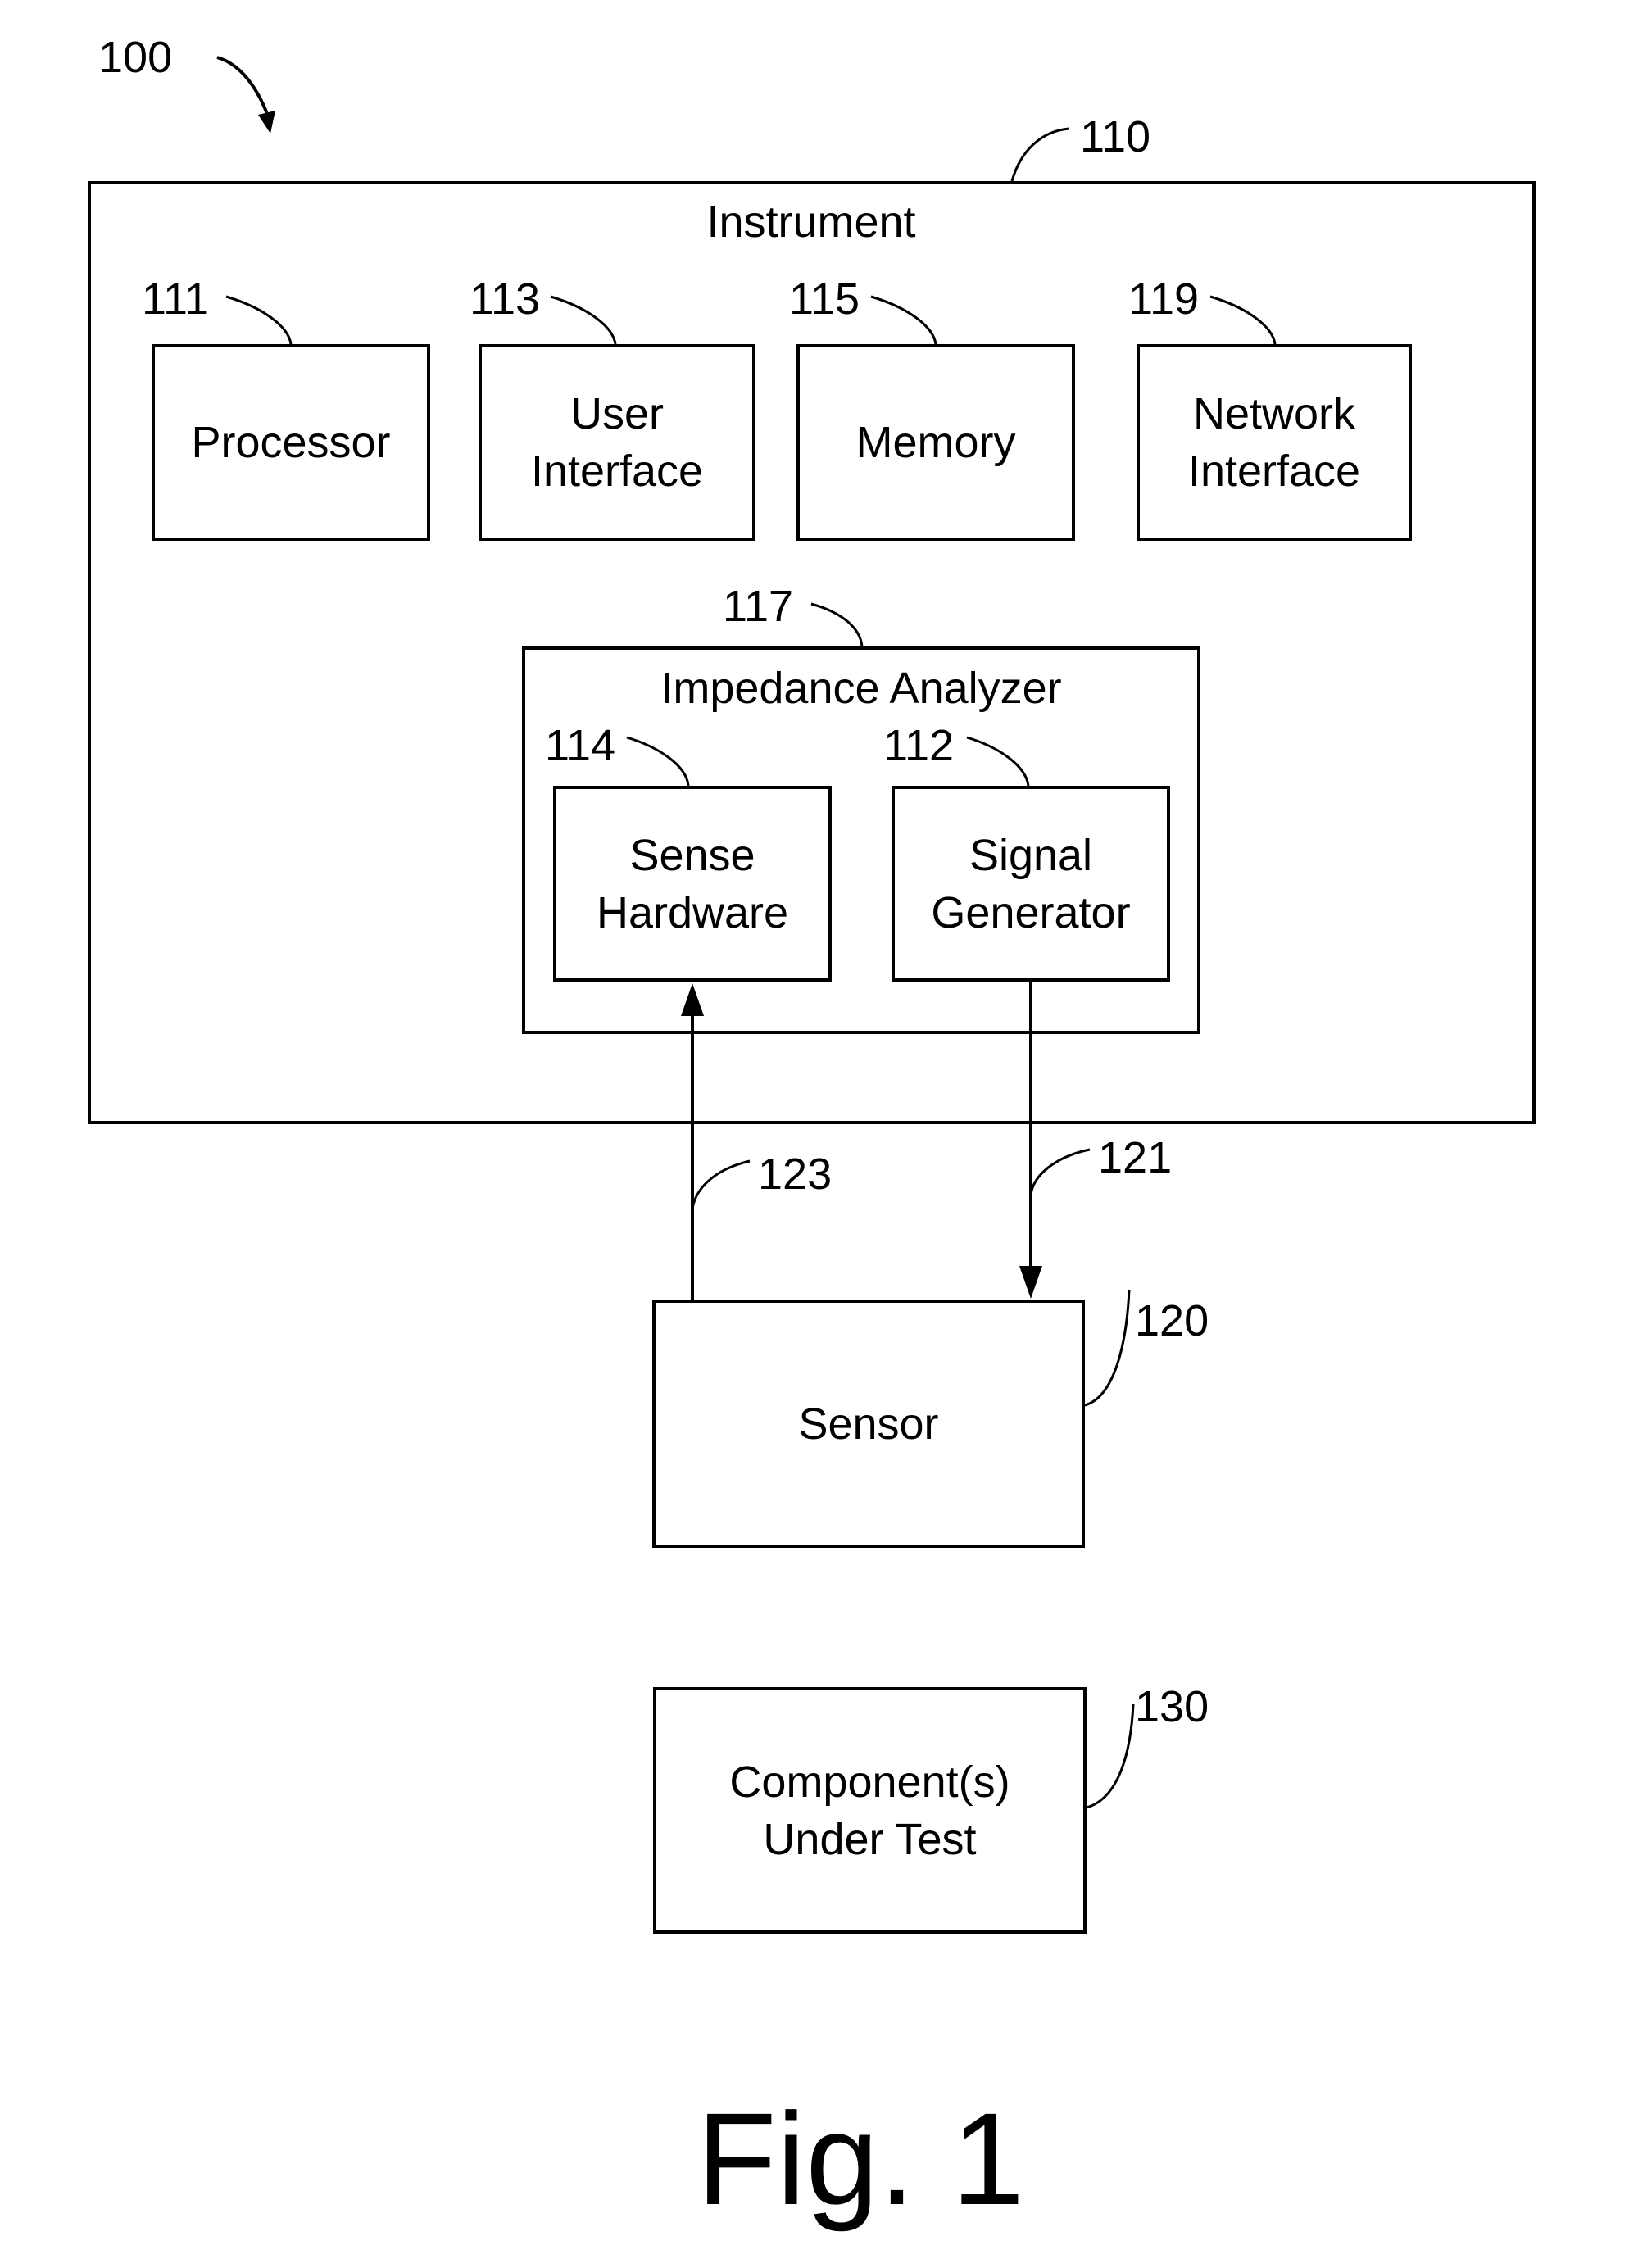  Describe the element at coordinates (1164, 299) in the screenshot. I see `ref-network-interface: 119` at that location.